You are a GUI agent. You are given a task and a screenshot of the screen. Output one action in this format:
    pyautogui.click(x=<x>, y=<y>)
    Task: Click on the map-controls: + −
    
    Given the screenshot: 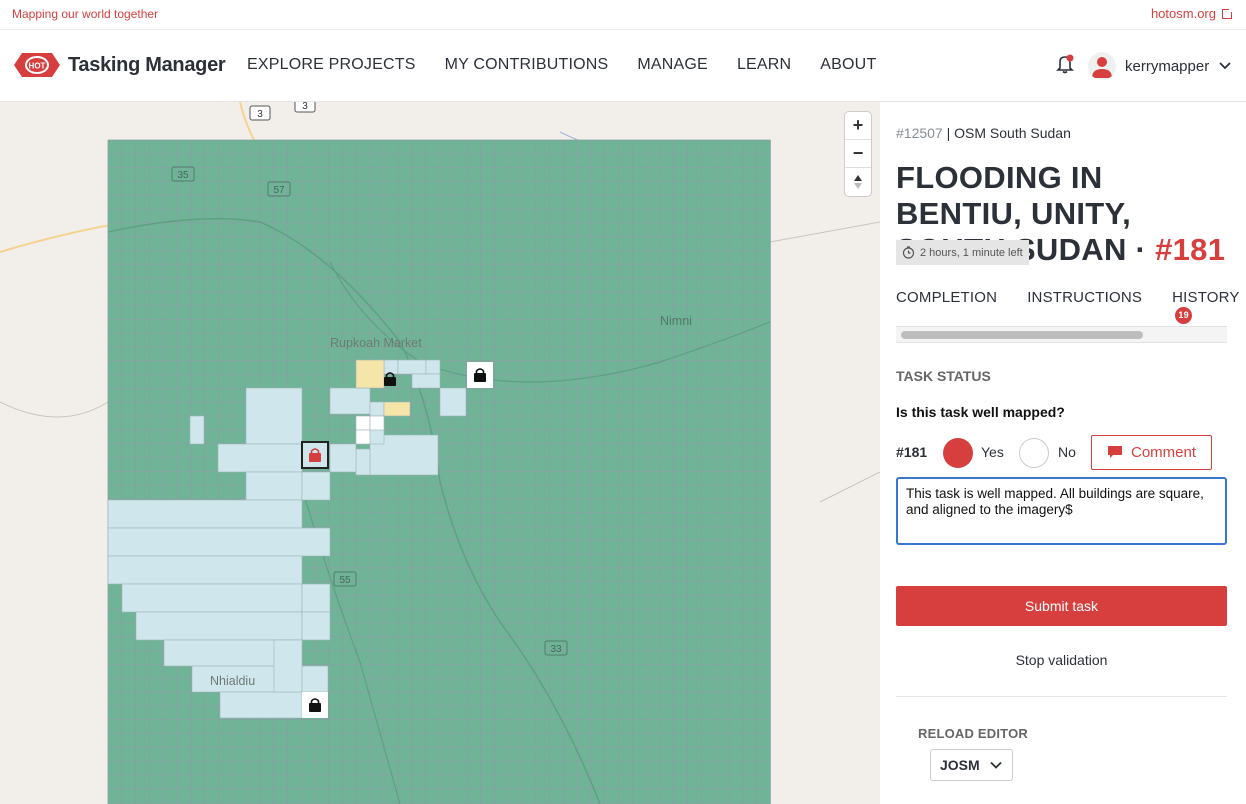 What is the action you would take?
    pyautogui.click(x=858, y=154)
    